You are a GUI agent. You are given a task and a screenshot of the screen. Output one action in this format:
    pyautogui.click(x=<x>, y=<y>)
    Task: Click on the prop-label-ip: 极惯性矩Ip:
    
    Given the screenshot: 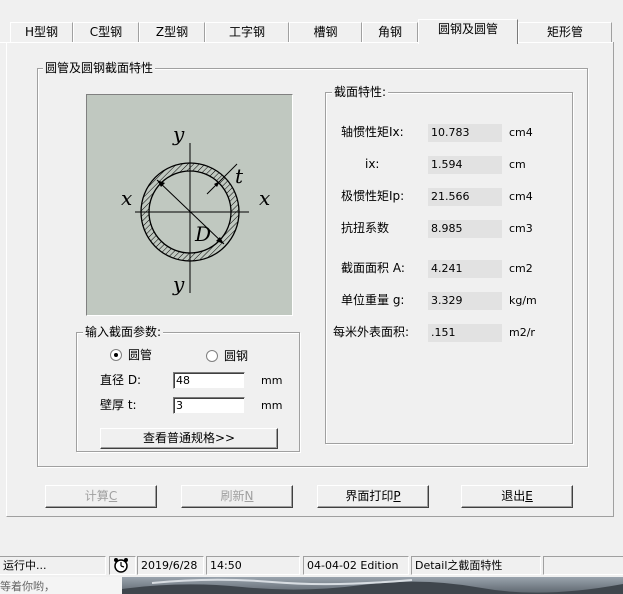 What is the action you would take?
    pyautogui.click(x=373, y=196)
    